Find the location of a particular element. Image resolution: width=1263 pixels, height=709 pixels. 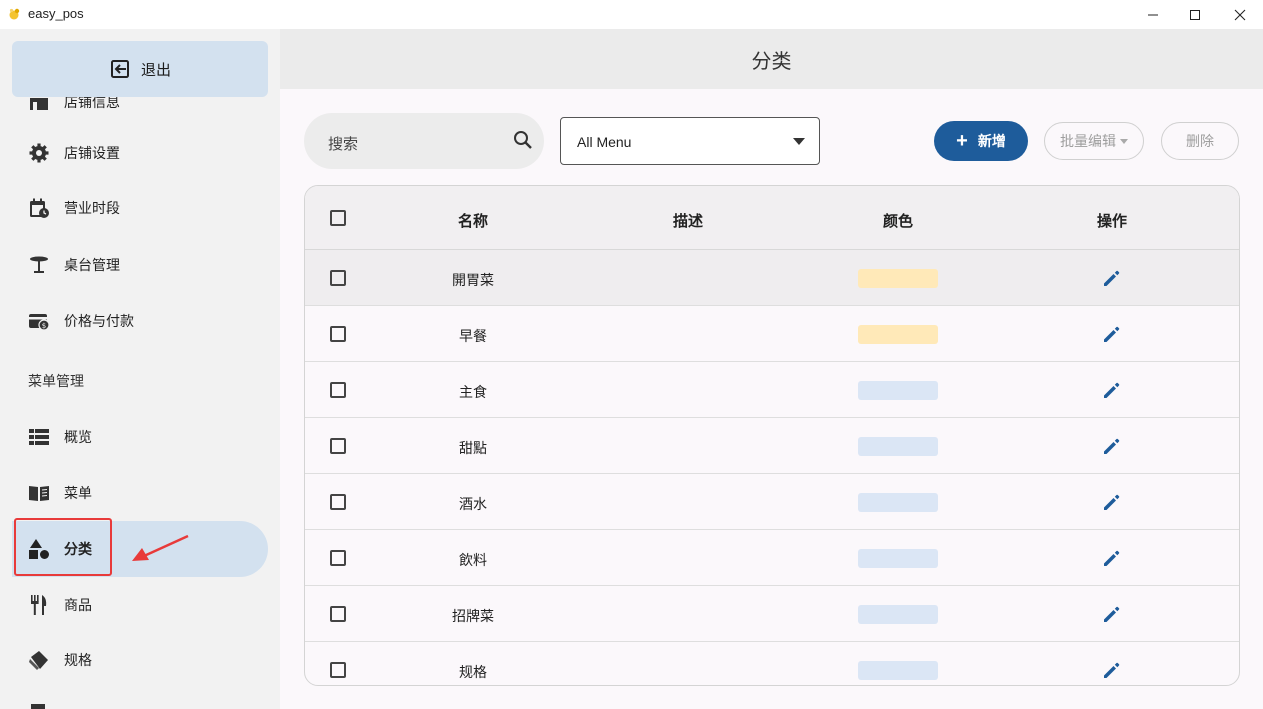

sidebar-item-specs: 规格 is located at coordinates (140, 660).